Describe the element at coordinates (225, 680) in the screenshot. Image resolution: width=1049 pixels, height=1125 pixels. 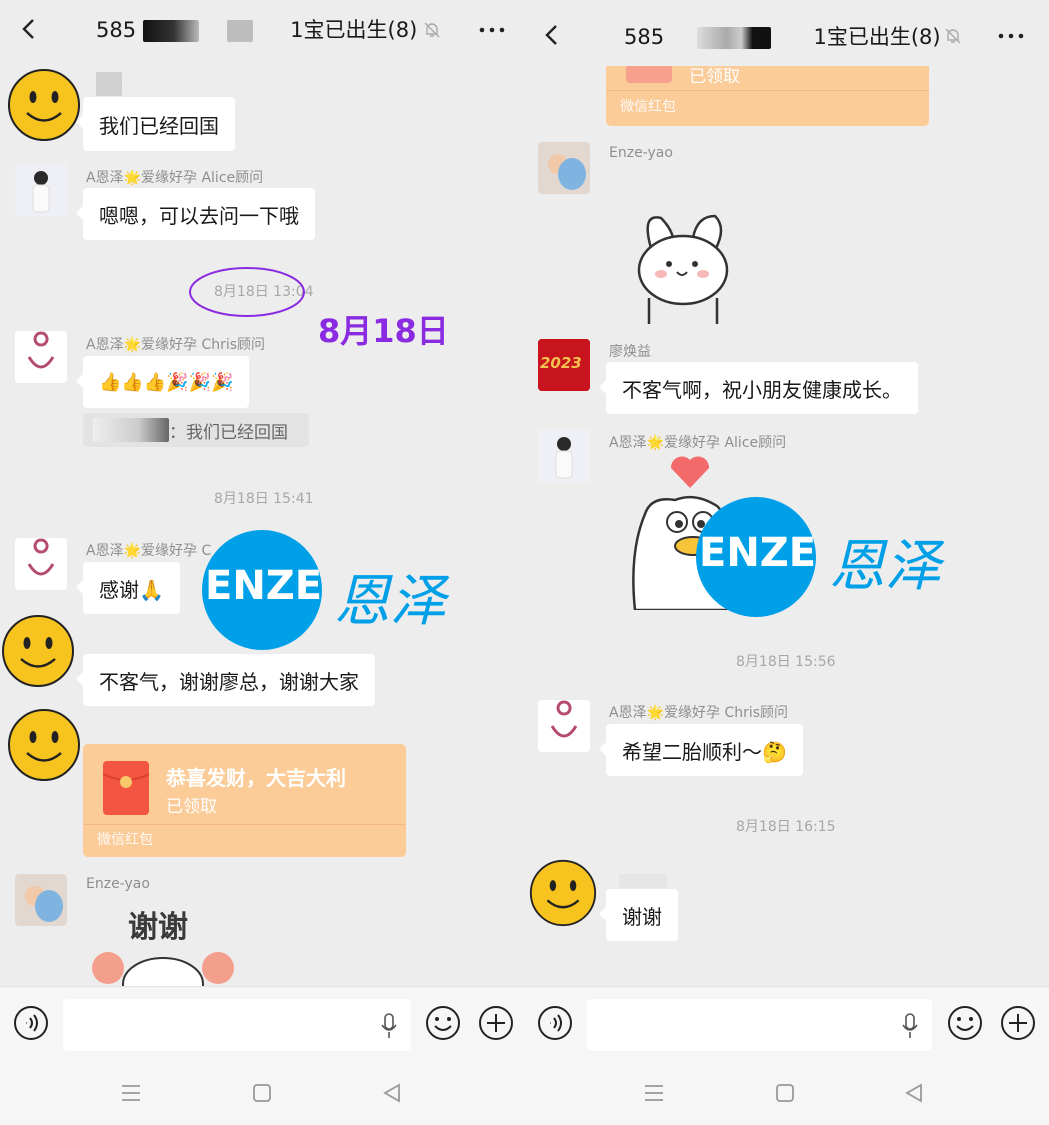
I see `message-bubble: 不客气，谢谢廖总，谢谢大家` at that location.